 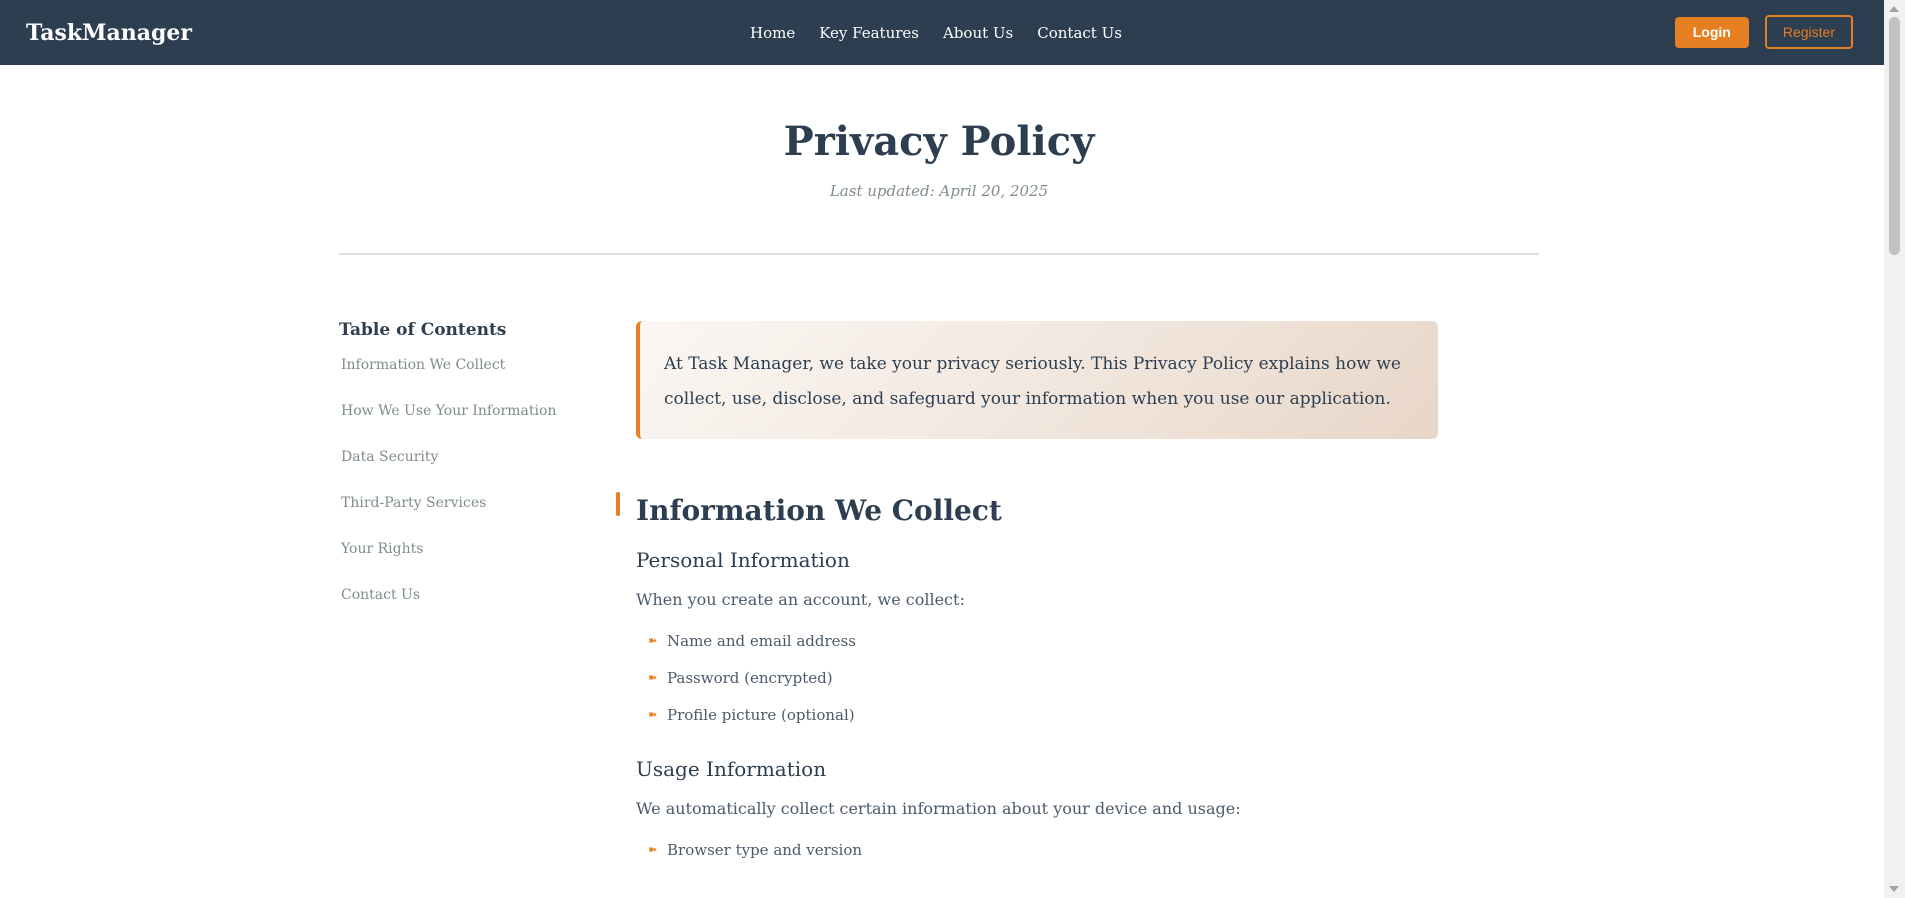 What do you see at coordinates (939, 191) in the screenshot?
I see `last-updated: Last updated: April 20, 2025` at bounding box center [939, 191].